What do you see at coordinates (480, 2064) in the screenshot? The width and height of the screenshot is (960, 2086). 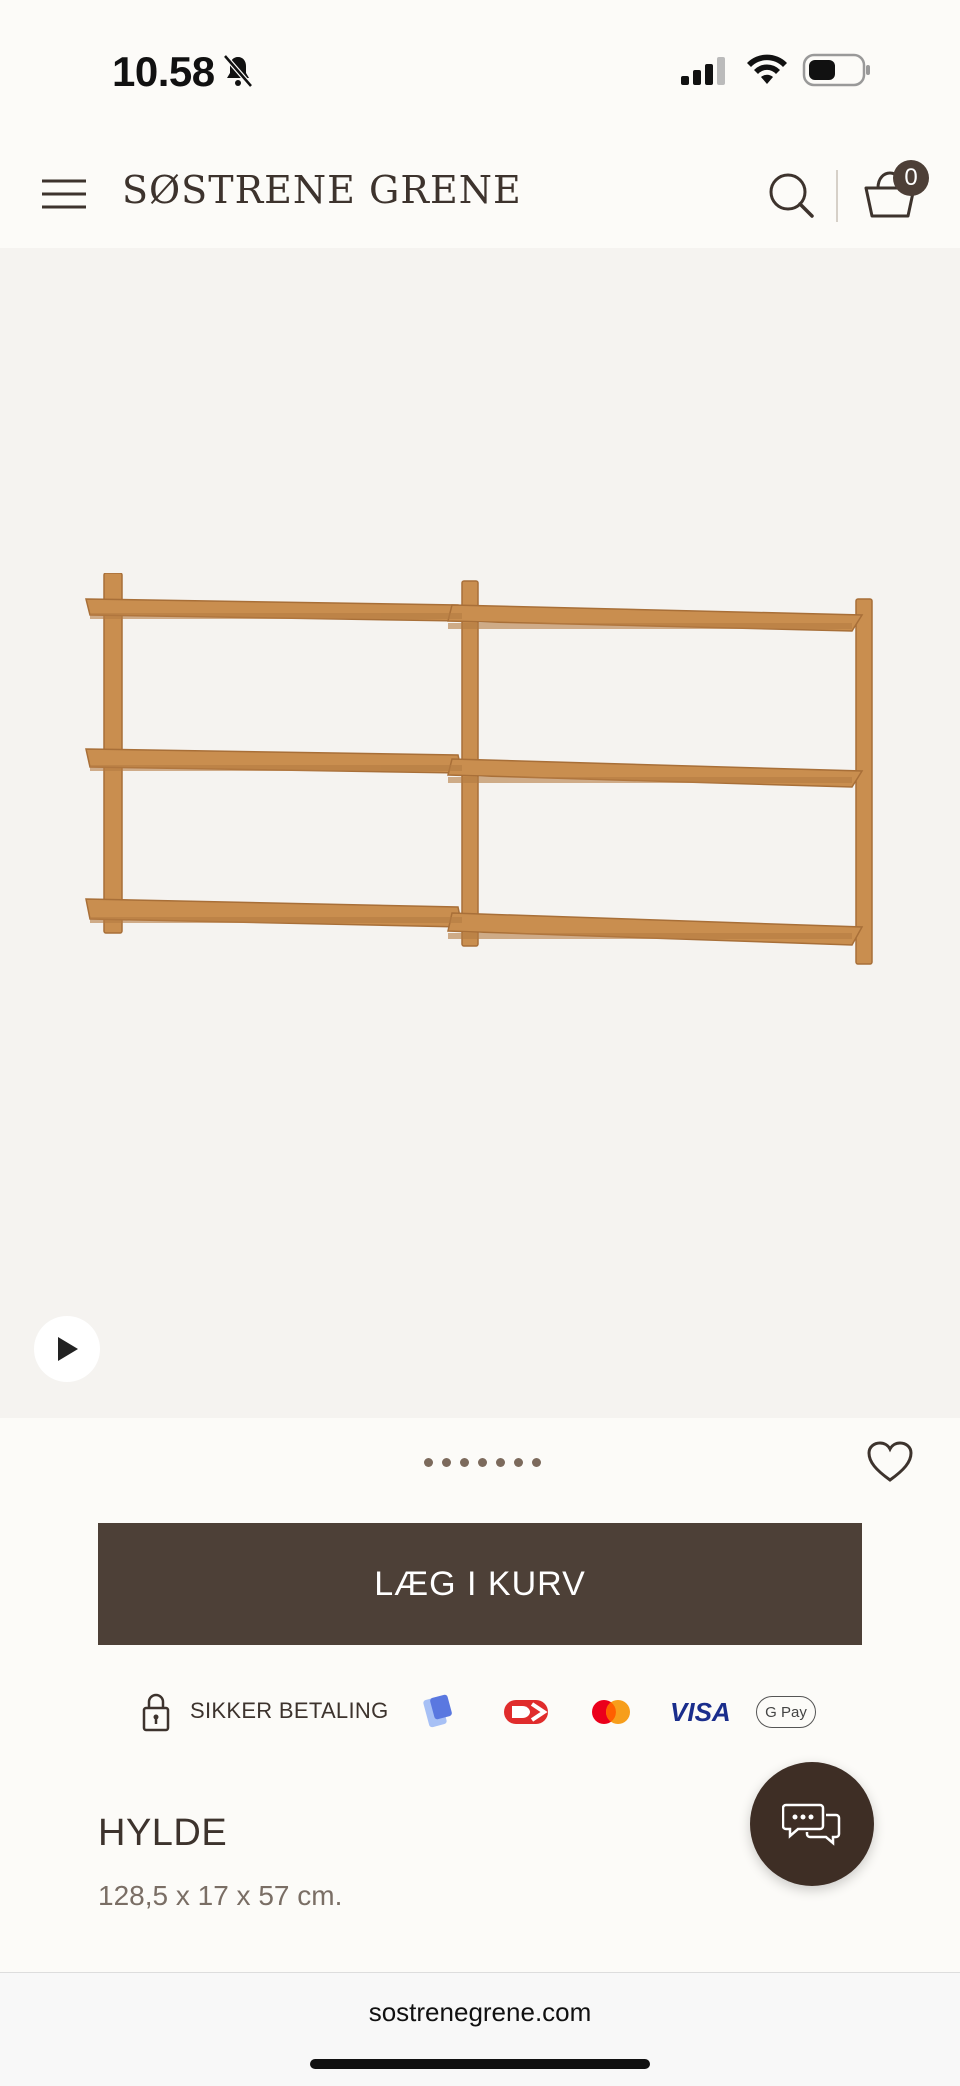 I see `home-indicator` at bounding box center [480, 2064].